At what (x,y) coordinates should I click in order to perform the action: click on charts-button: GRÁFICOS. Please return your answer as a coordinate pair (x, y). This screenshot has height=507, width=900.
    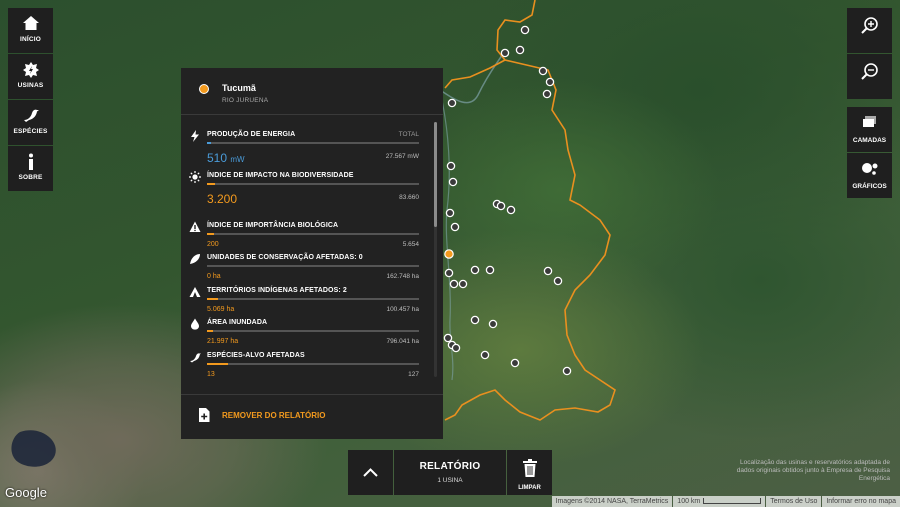
    Looking at the image, I should click on (869, 175).